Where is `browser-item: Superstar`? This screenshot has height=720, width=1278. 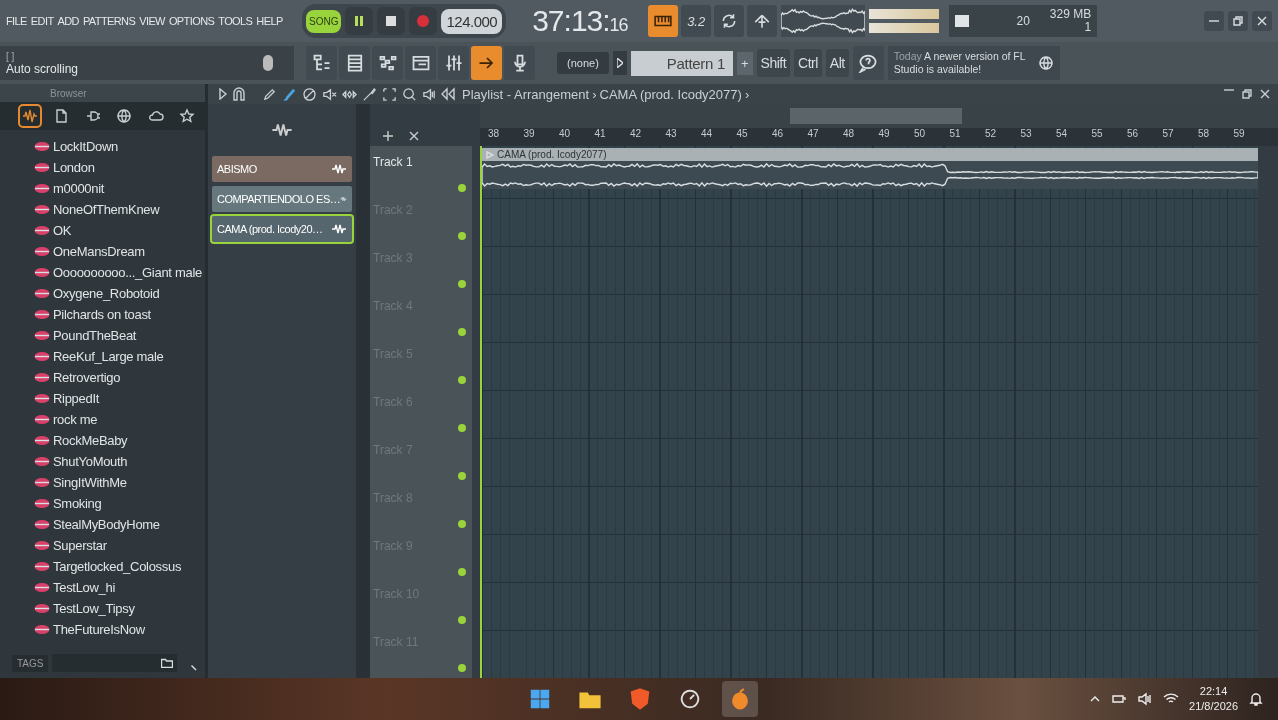 browser-item: Superstar is located at coordinates (80, 545).